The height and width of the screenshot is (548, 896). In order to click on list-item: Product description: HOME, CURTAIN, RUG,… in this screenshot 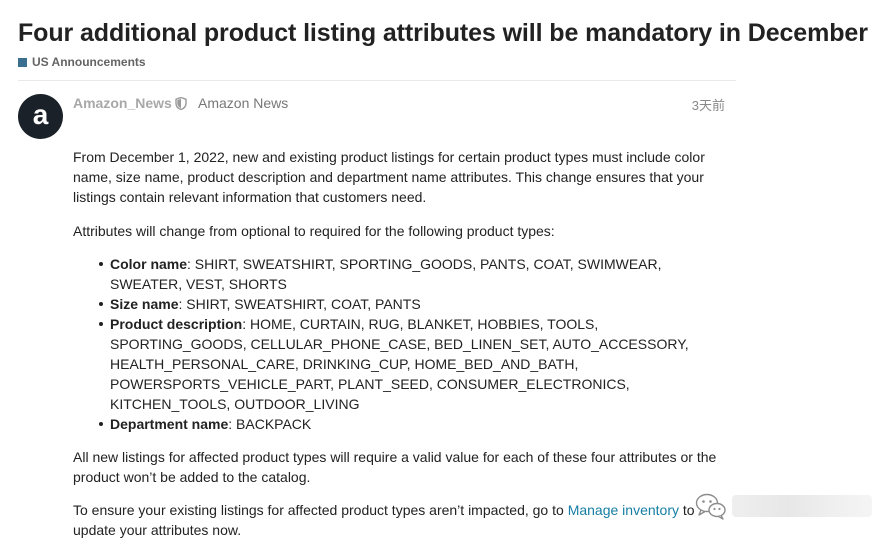, I will do `click(416, 364)`.